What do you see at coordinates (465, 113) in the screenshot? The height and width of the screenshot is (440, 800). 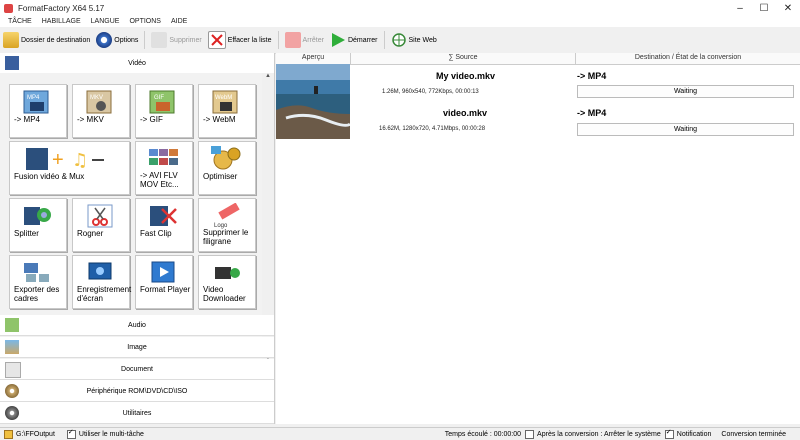 I see `source-filename: video.mkv` at bounding box center [465, 113].